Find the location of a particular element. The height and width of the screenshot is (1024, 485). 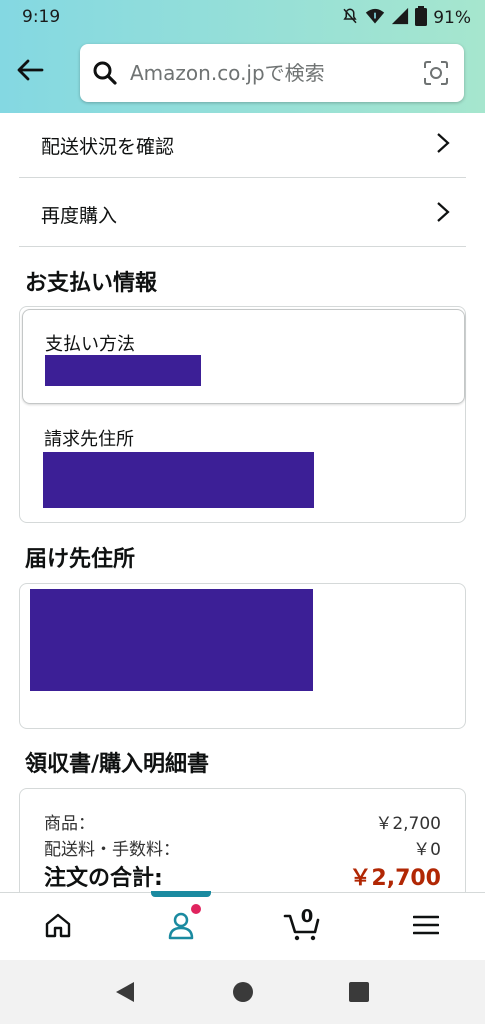

payment-method-label: 支払い方法 is located at coordinates (90, 344).